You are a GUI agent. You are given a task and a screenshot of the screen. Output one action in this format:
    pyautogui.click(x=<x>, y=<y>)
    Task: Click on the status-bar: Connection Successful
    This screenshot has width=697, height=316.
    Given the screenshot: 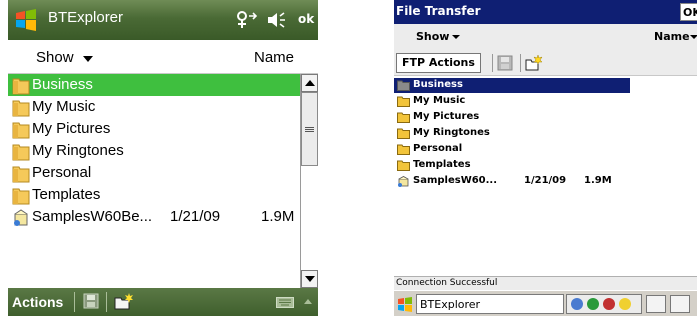 What is the action you would take?
    pyautogui.click(x=545, y=283)
    